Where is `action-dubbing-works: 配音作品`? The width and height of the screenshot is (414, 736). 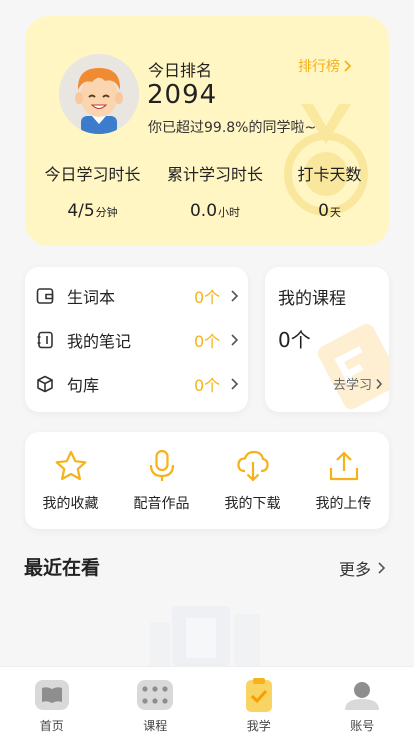
action-dubbing-works: 配音作品 is located at coordinates (161, 480).